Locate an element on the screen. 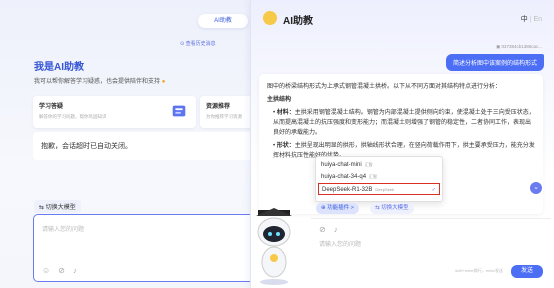  question-input-box: 请输入您的问题 ☺ ⊘ ♪ is located at coordinates (146, 248).